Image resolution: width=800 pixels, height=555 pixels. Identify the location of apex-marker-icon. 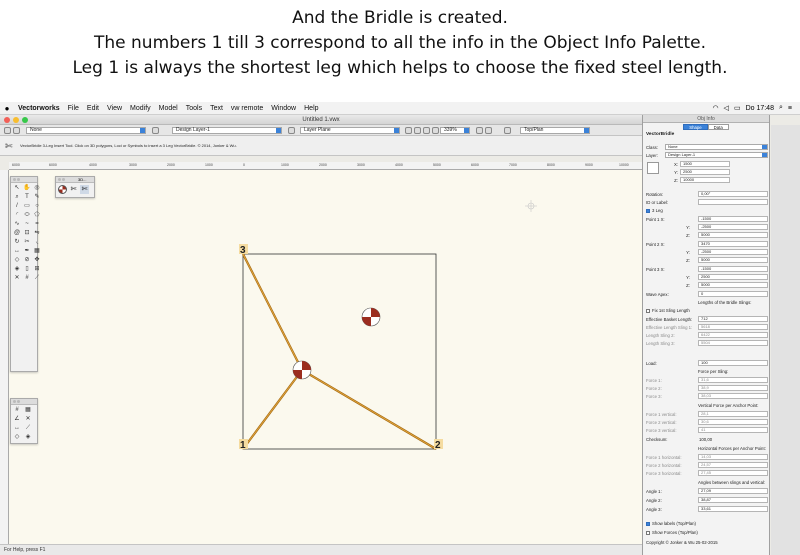
(302, 370).